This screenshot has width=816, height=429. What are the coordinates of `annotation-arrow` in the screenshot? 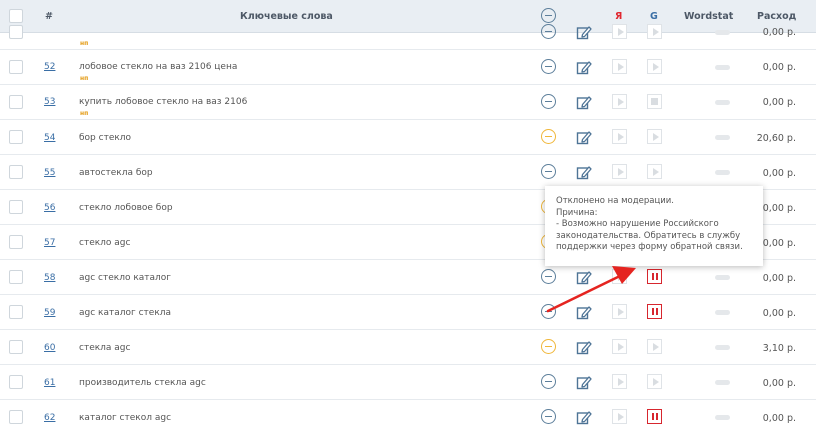 It's located at (591, 289).